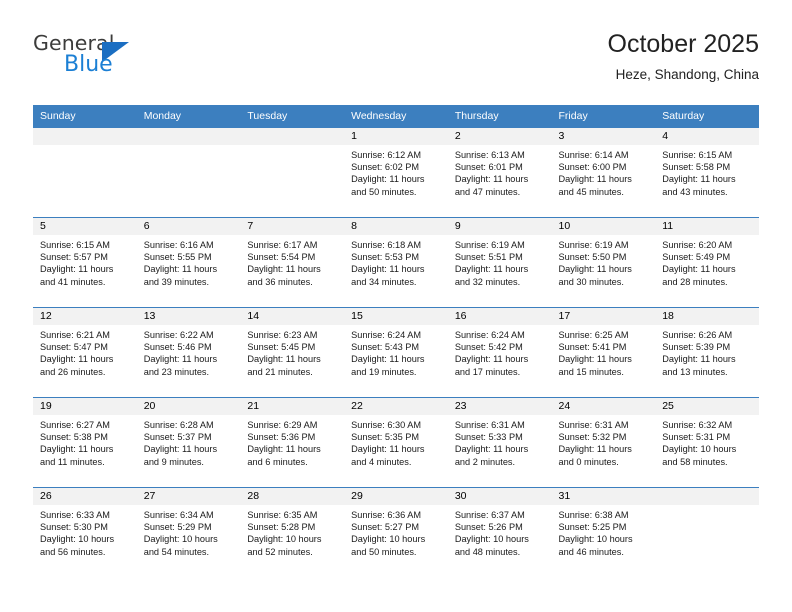 Image resolution: width=792 pixels, height=612 pixels. What do you see at coordinates (384, 281) in the screenshot?
I see `daylight-text-line2: and 34 minutes.` at bounding box center [384, 281].